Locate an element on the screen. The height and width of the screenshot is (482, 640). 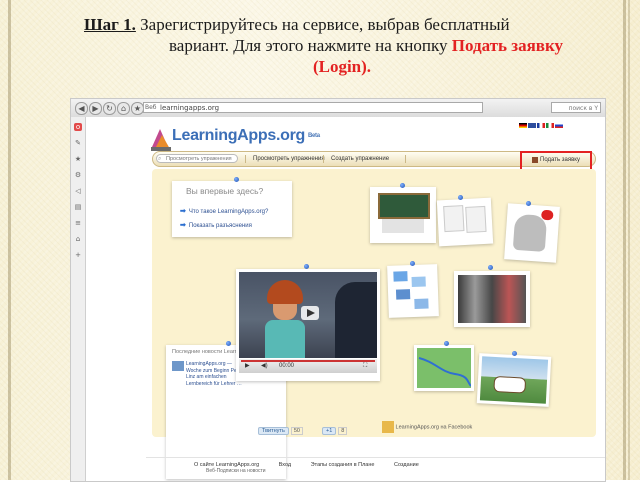
video-controls: ▶ ◀) 00:00 ⛶ is located at coordinates (308, 366).